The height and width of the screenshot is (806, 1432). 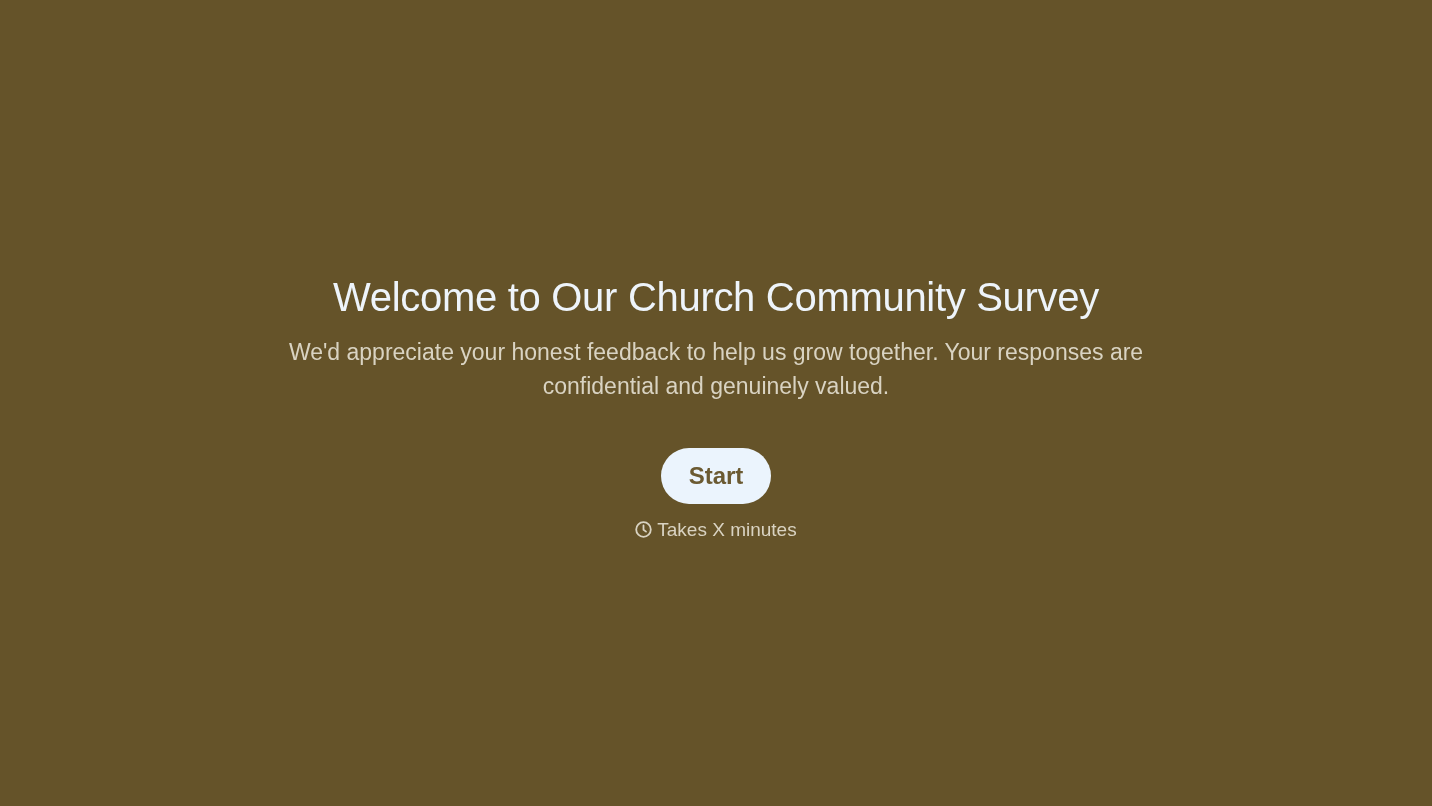 What do you see at coordinates (727, 529) in the screenshot?
I see `duration-text: Takes X minutes` at bounding box center [727, 529].